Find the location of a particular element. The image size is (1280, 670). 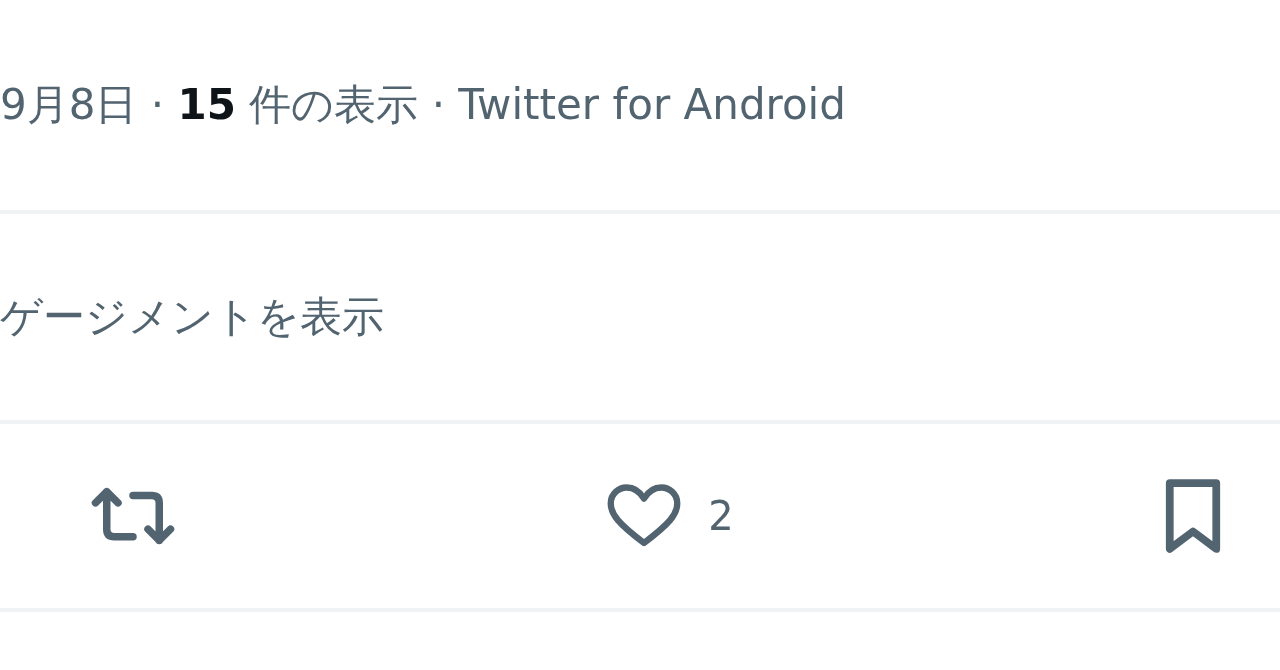

tweet-meta: 9月8日 · 15 件の表示 · Twitter for Android is located at coordinates (423, 105).